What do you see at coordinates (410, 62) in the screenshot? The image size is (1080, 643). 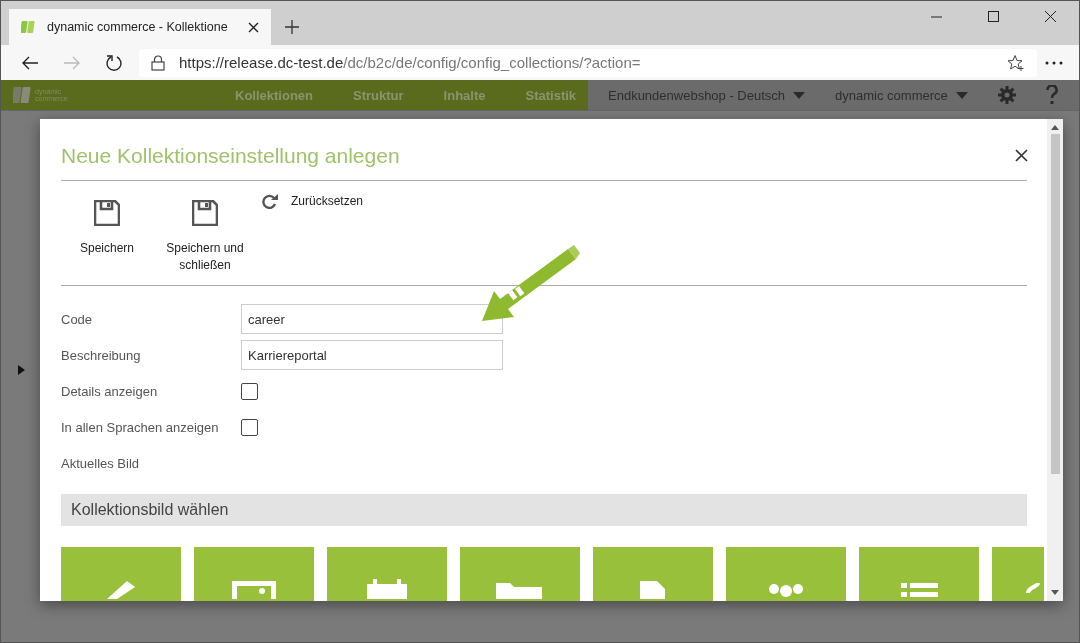 I see `url-text: https://release.dc-test.de/dc/b2c/de/config/config_collections/?action=` at bounding box center [410, 62].